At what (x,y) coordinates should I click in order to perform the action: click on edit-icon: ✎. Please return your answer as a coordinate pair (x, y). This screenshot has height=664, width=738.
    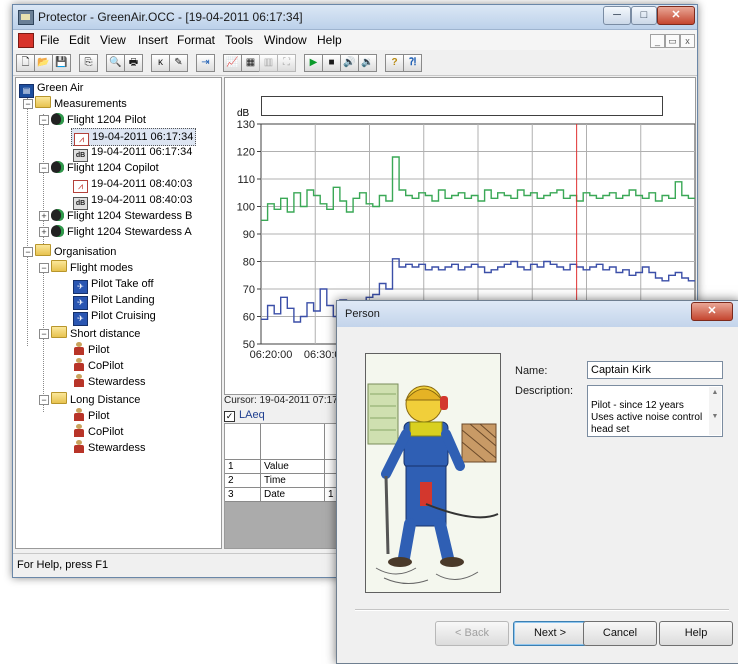
    Looking at the image, I should click on (178, 63).